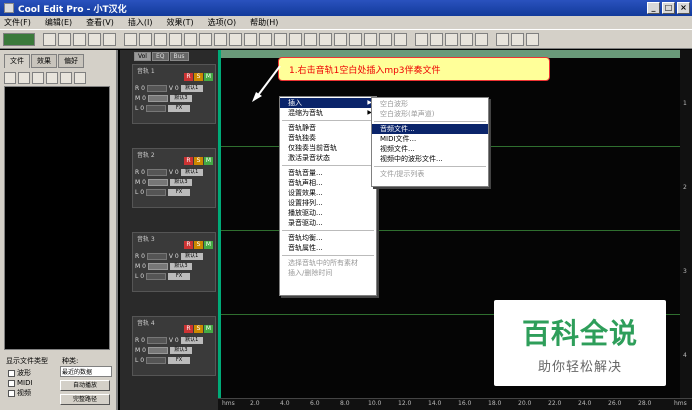  What do you see at coordinates (295, 39) in the screenshot?
I see `hybrid-icon` at bounding box center [295, 39].